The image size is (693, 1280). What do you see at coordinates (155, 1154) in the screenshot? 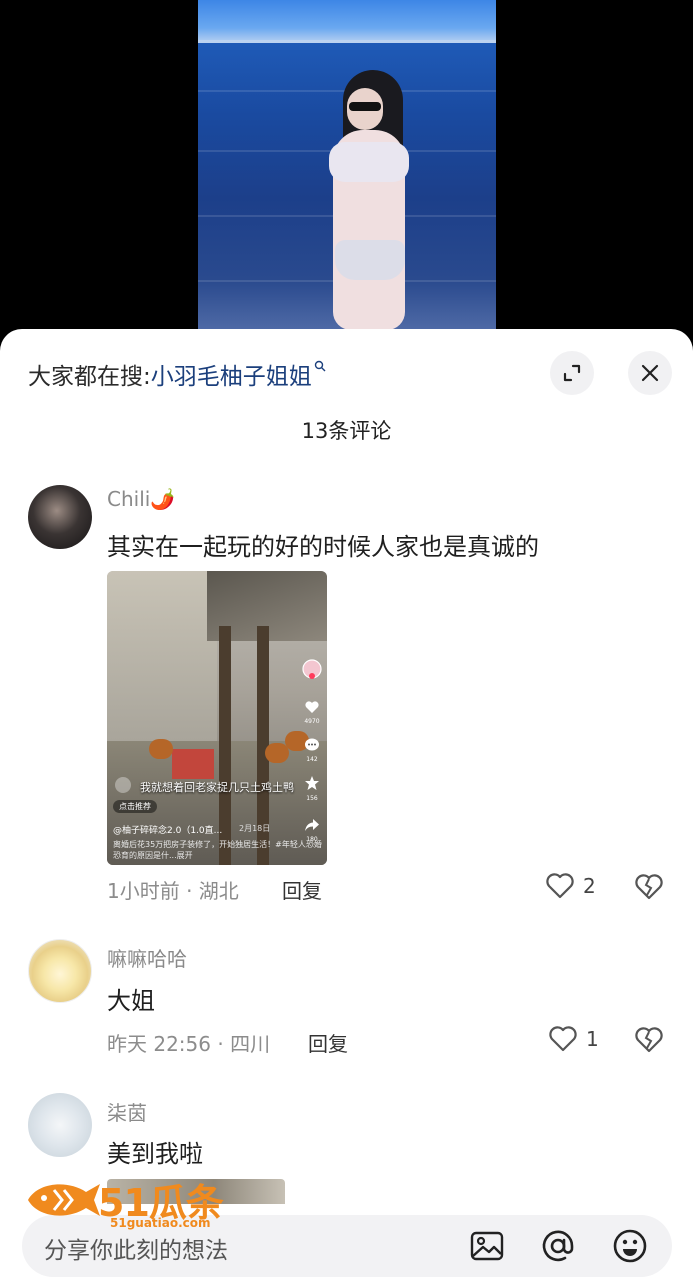
I see `comment-text: 美到我啦` at bounding box center [155, 1154].